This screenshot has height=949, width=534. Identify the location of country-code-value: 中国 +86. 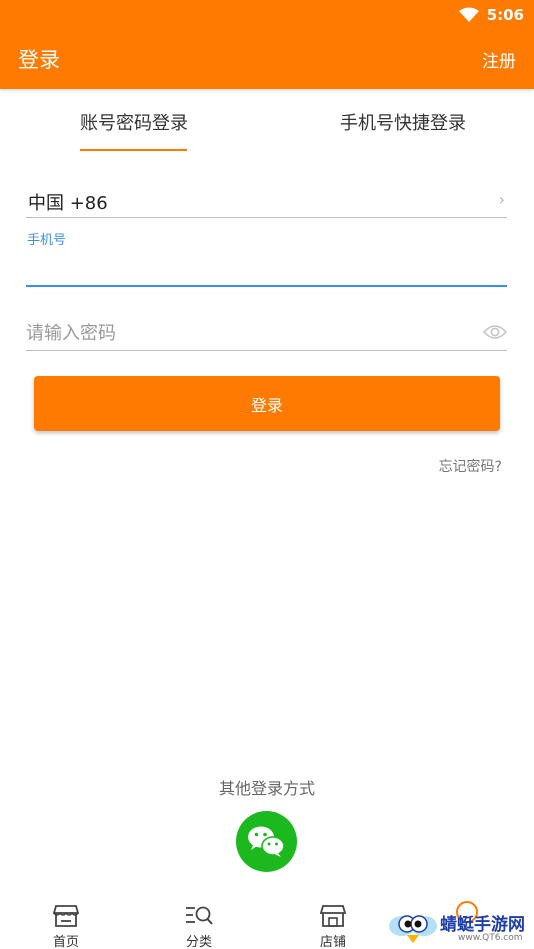
(68, 203).